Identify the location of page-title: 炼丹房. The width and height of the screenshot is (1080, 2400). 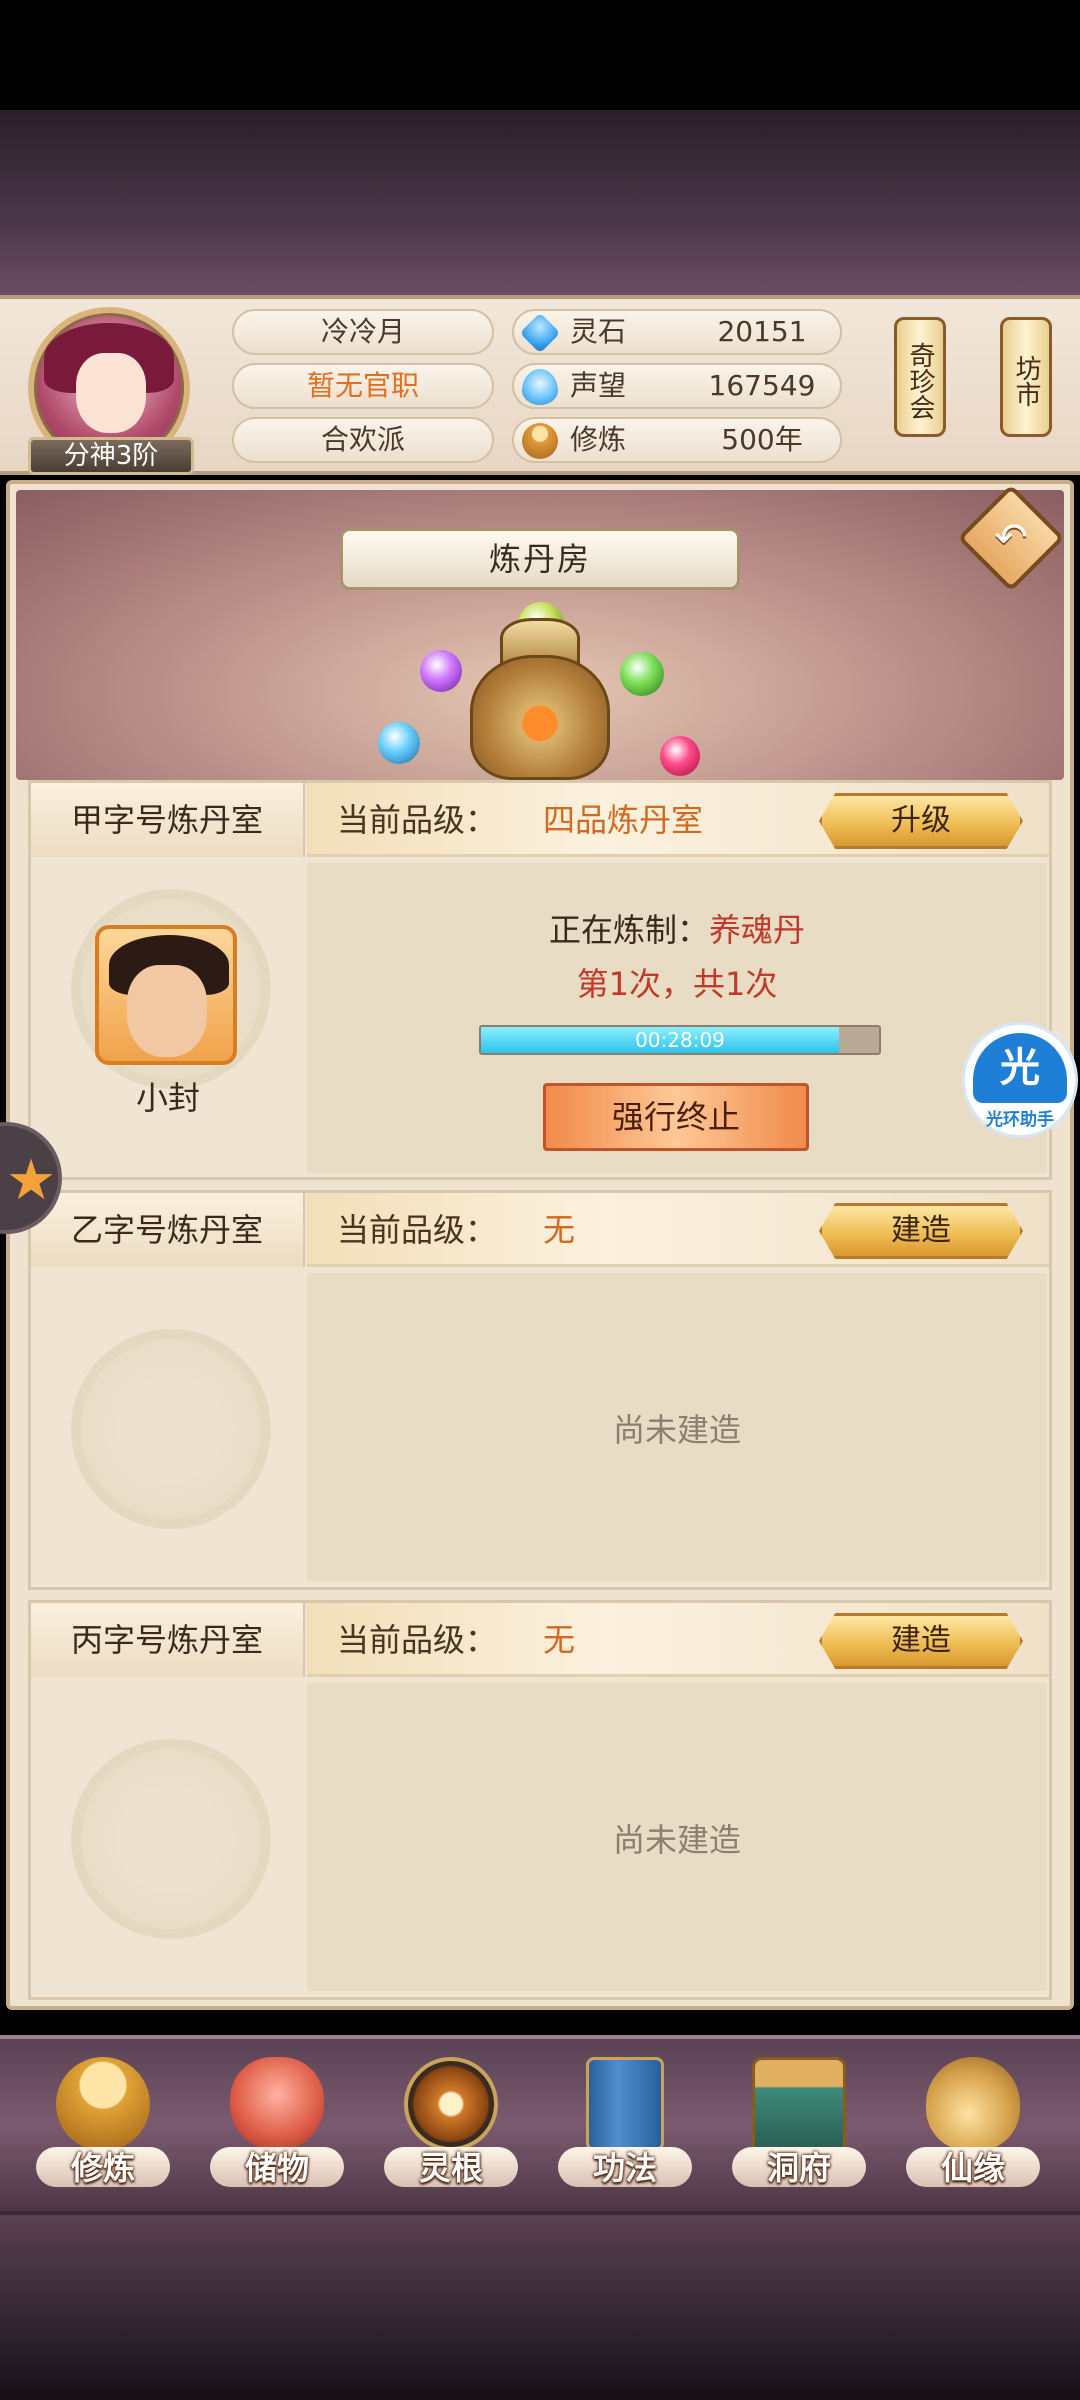
(540, 559).